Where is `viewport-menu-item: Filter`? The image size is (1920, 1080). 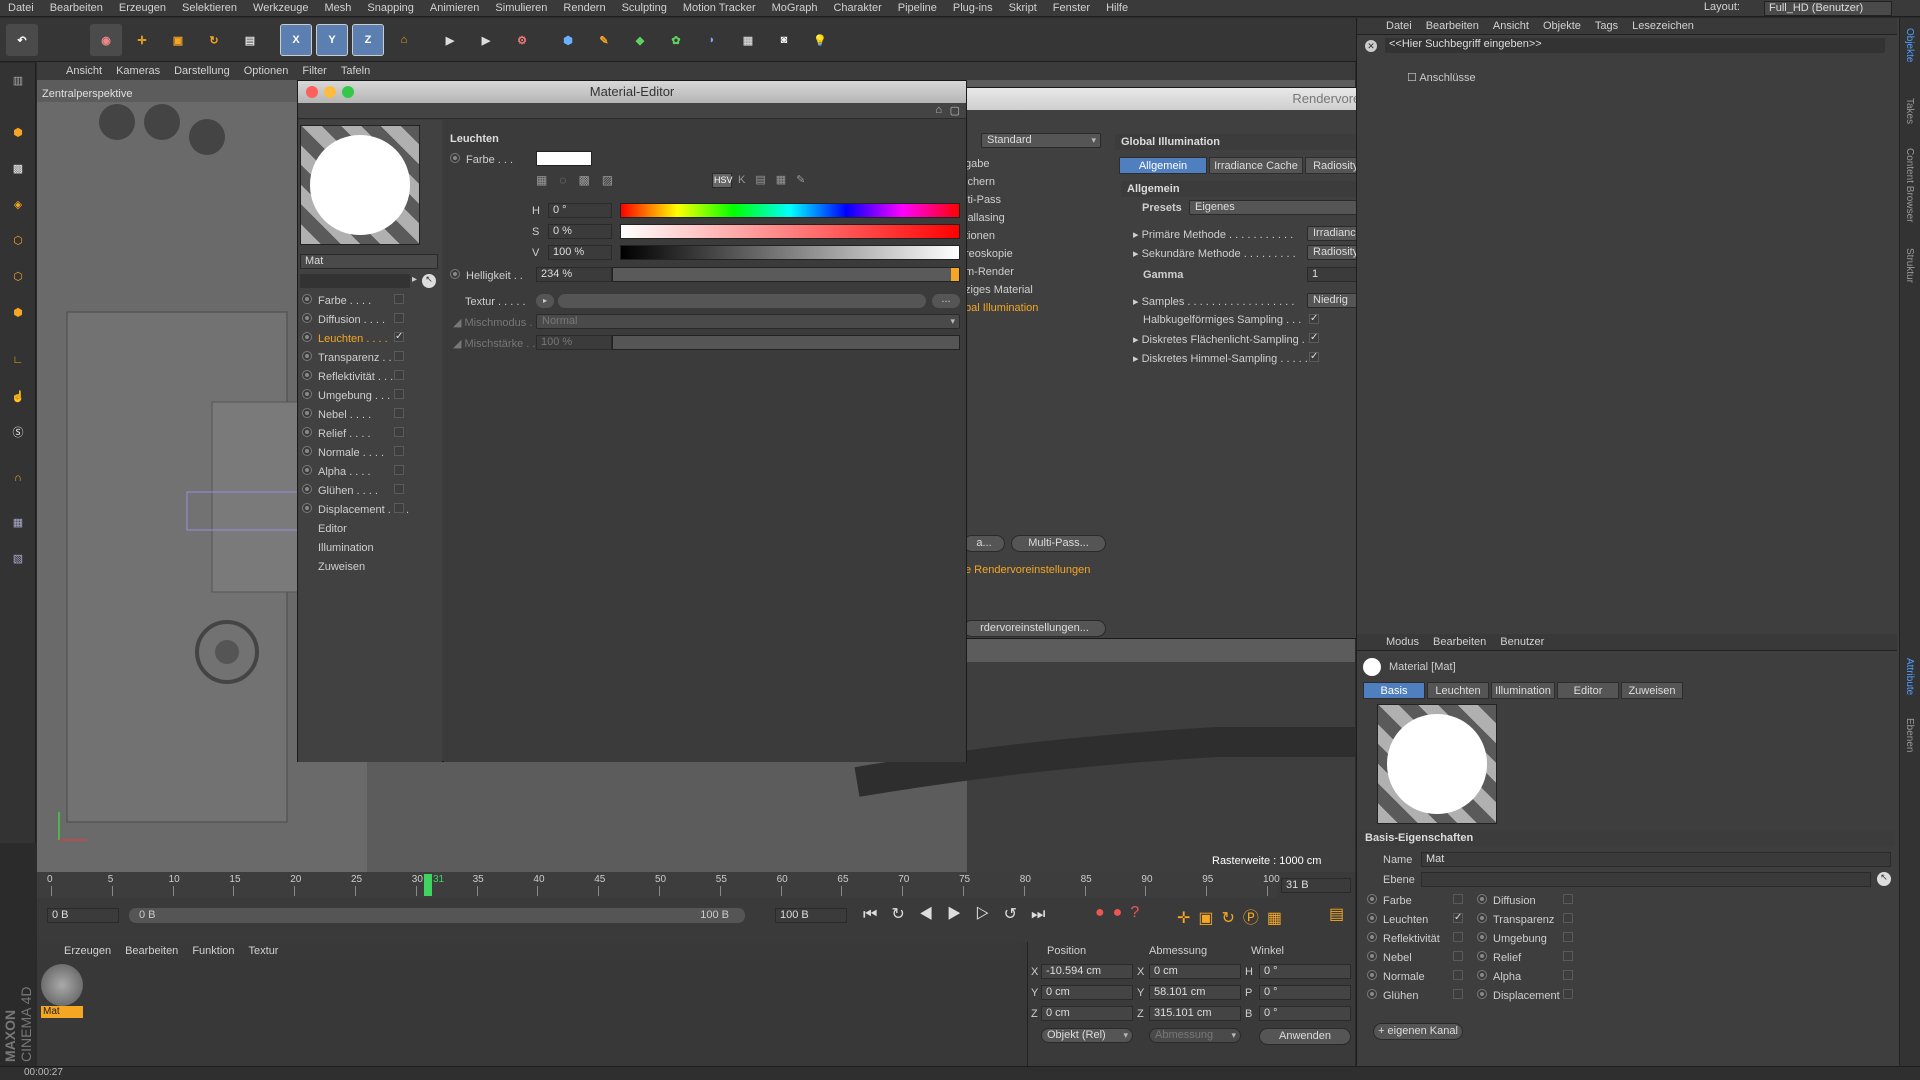
viewport-menu-item: Filter is located at coordinates (314, 71).